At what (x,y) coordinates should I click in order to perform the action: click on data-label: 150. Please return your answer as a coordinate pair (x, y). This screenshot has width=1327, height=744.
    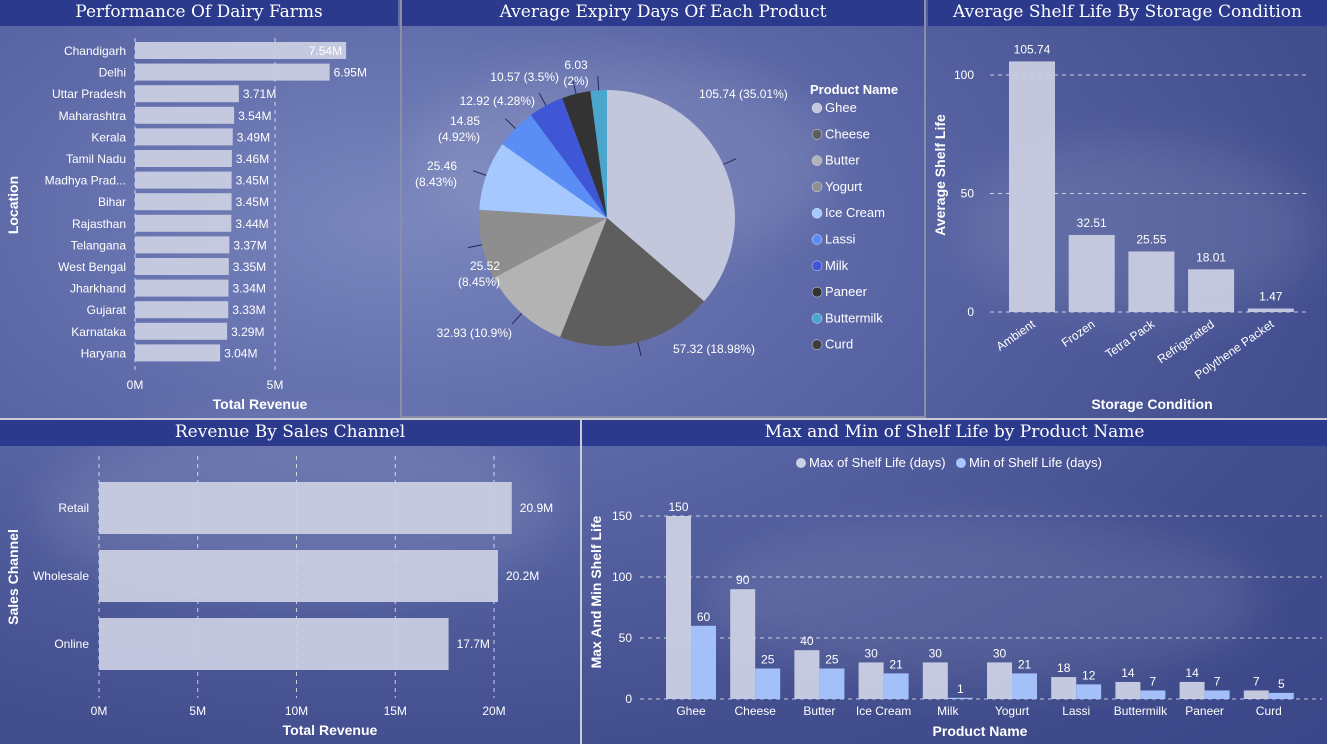
    Looking at the image, I should click on (678, 507).